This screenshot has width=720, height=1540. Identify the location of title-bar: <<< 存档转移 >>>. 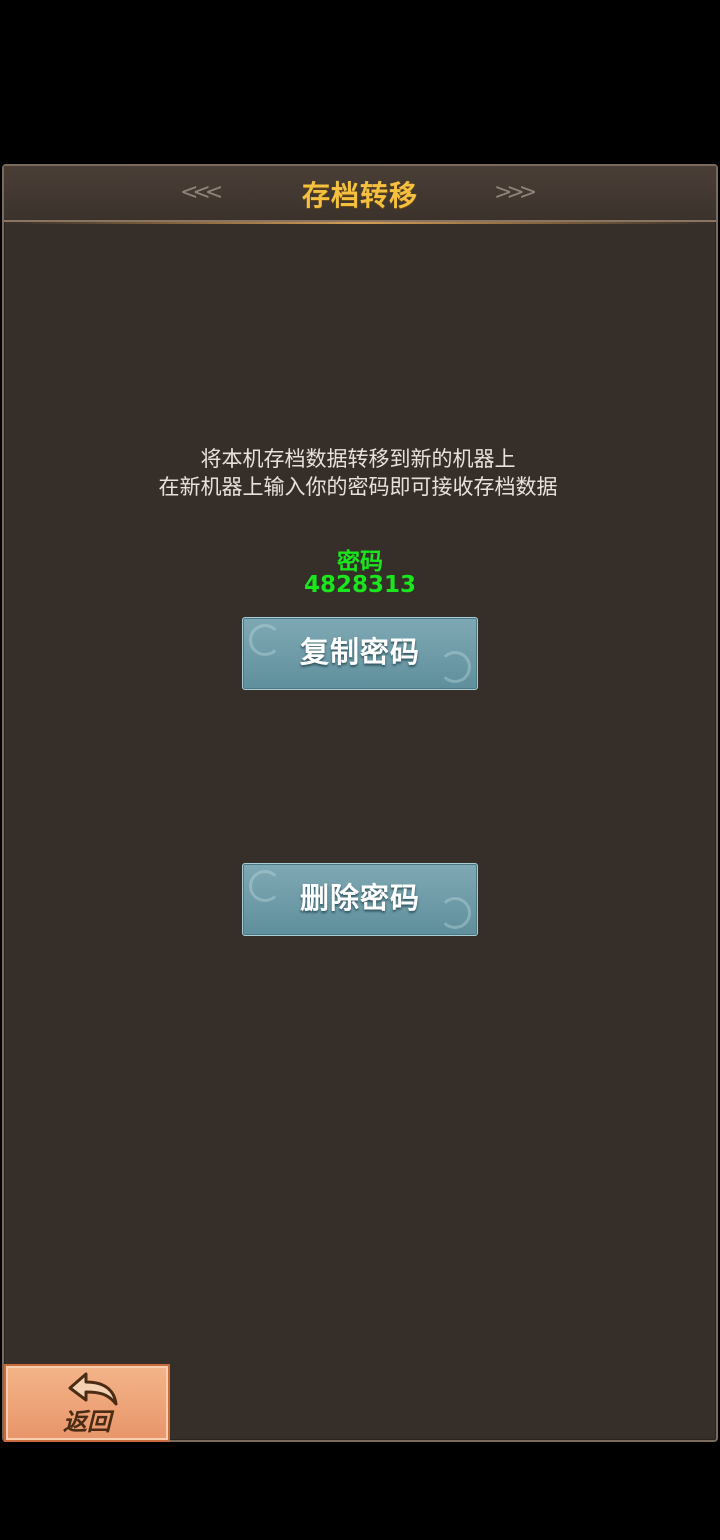
(360, 195).